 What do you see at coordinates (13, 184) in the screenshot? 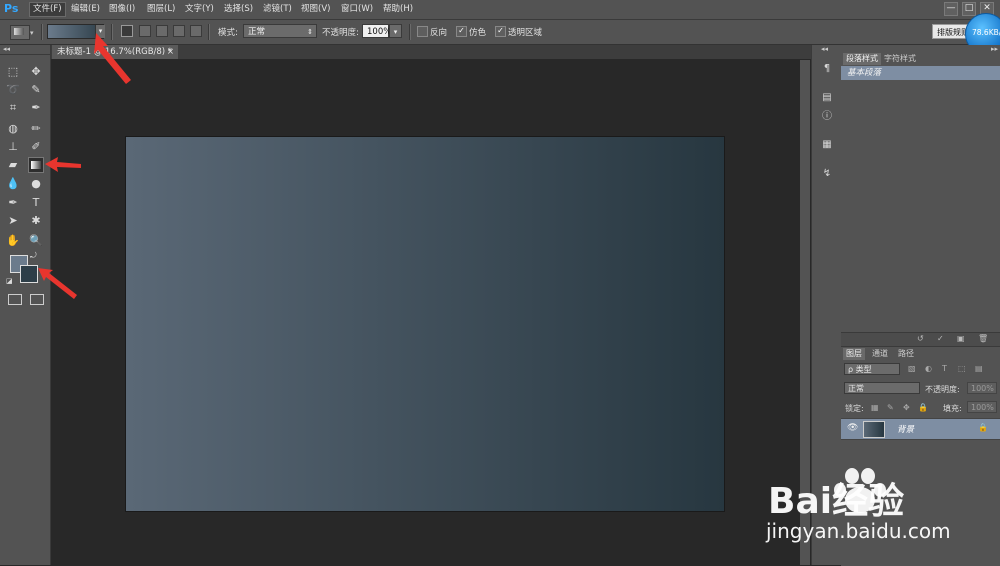
I see `blur-tool-icon: 💧` at bounding box center [13, 184].